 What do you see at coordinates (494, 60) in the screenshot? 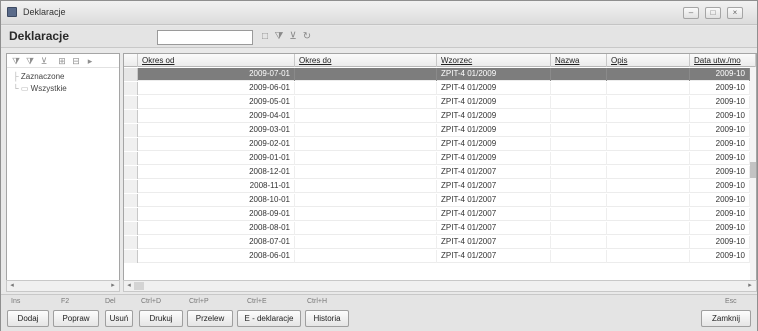
I see `column-header-wzorzec: Wzorzec` at bounding box center [494, 60].